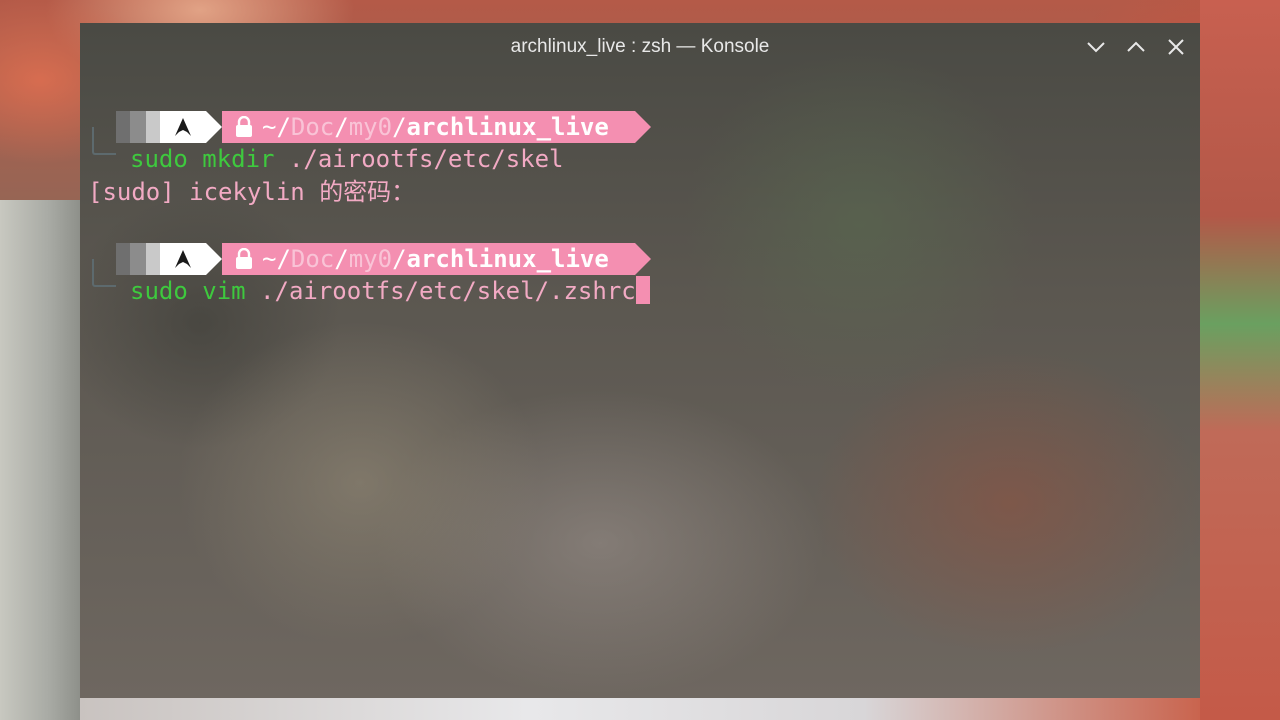 Image resolution: width=1280 pixels, height=720 pixels. I want to click on window-title: archlinux_live : zsh — Konsole, so click(640, 46).